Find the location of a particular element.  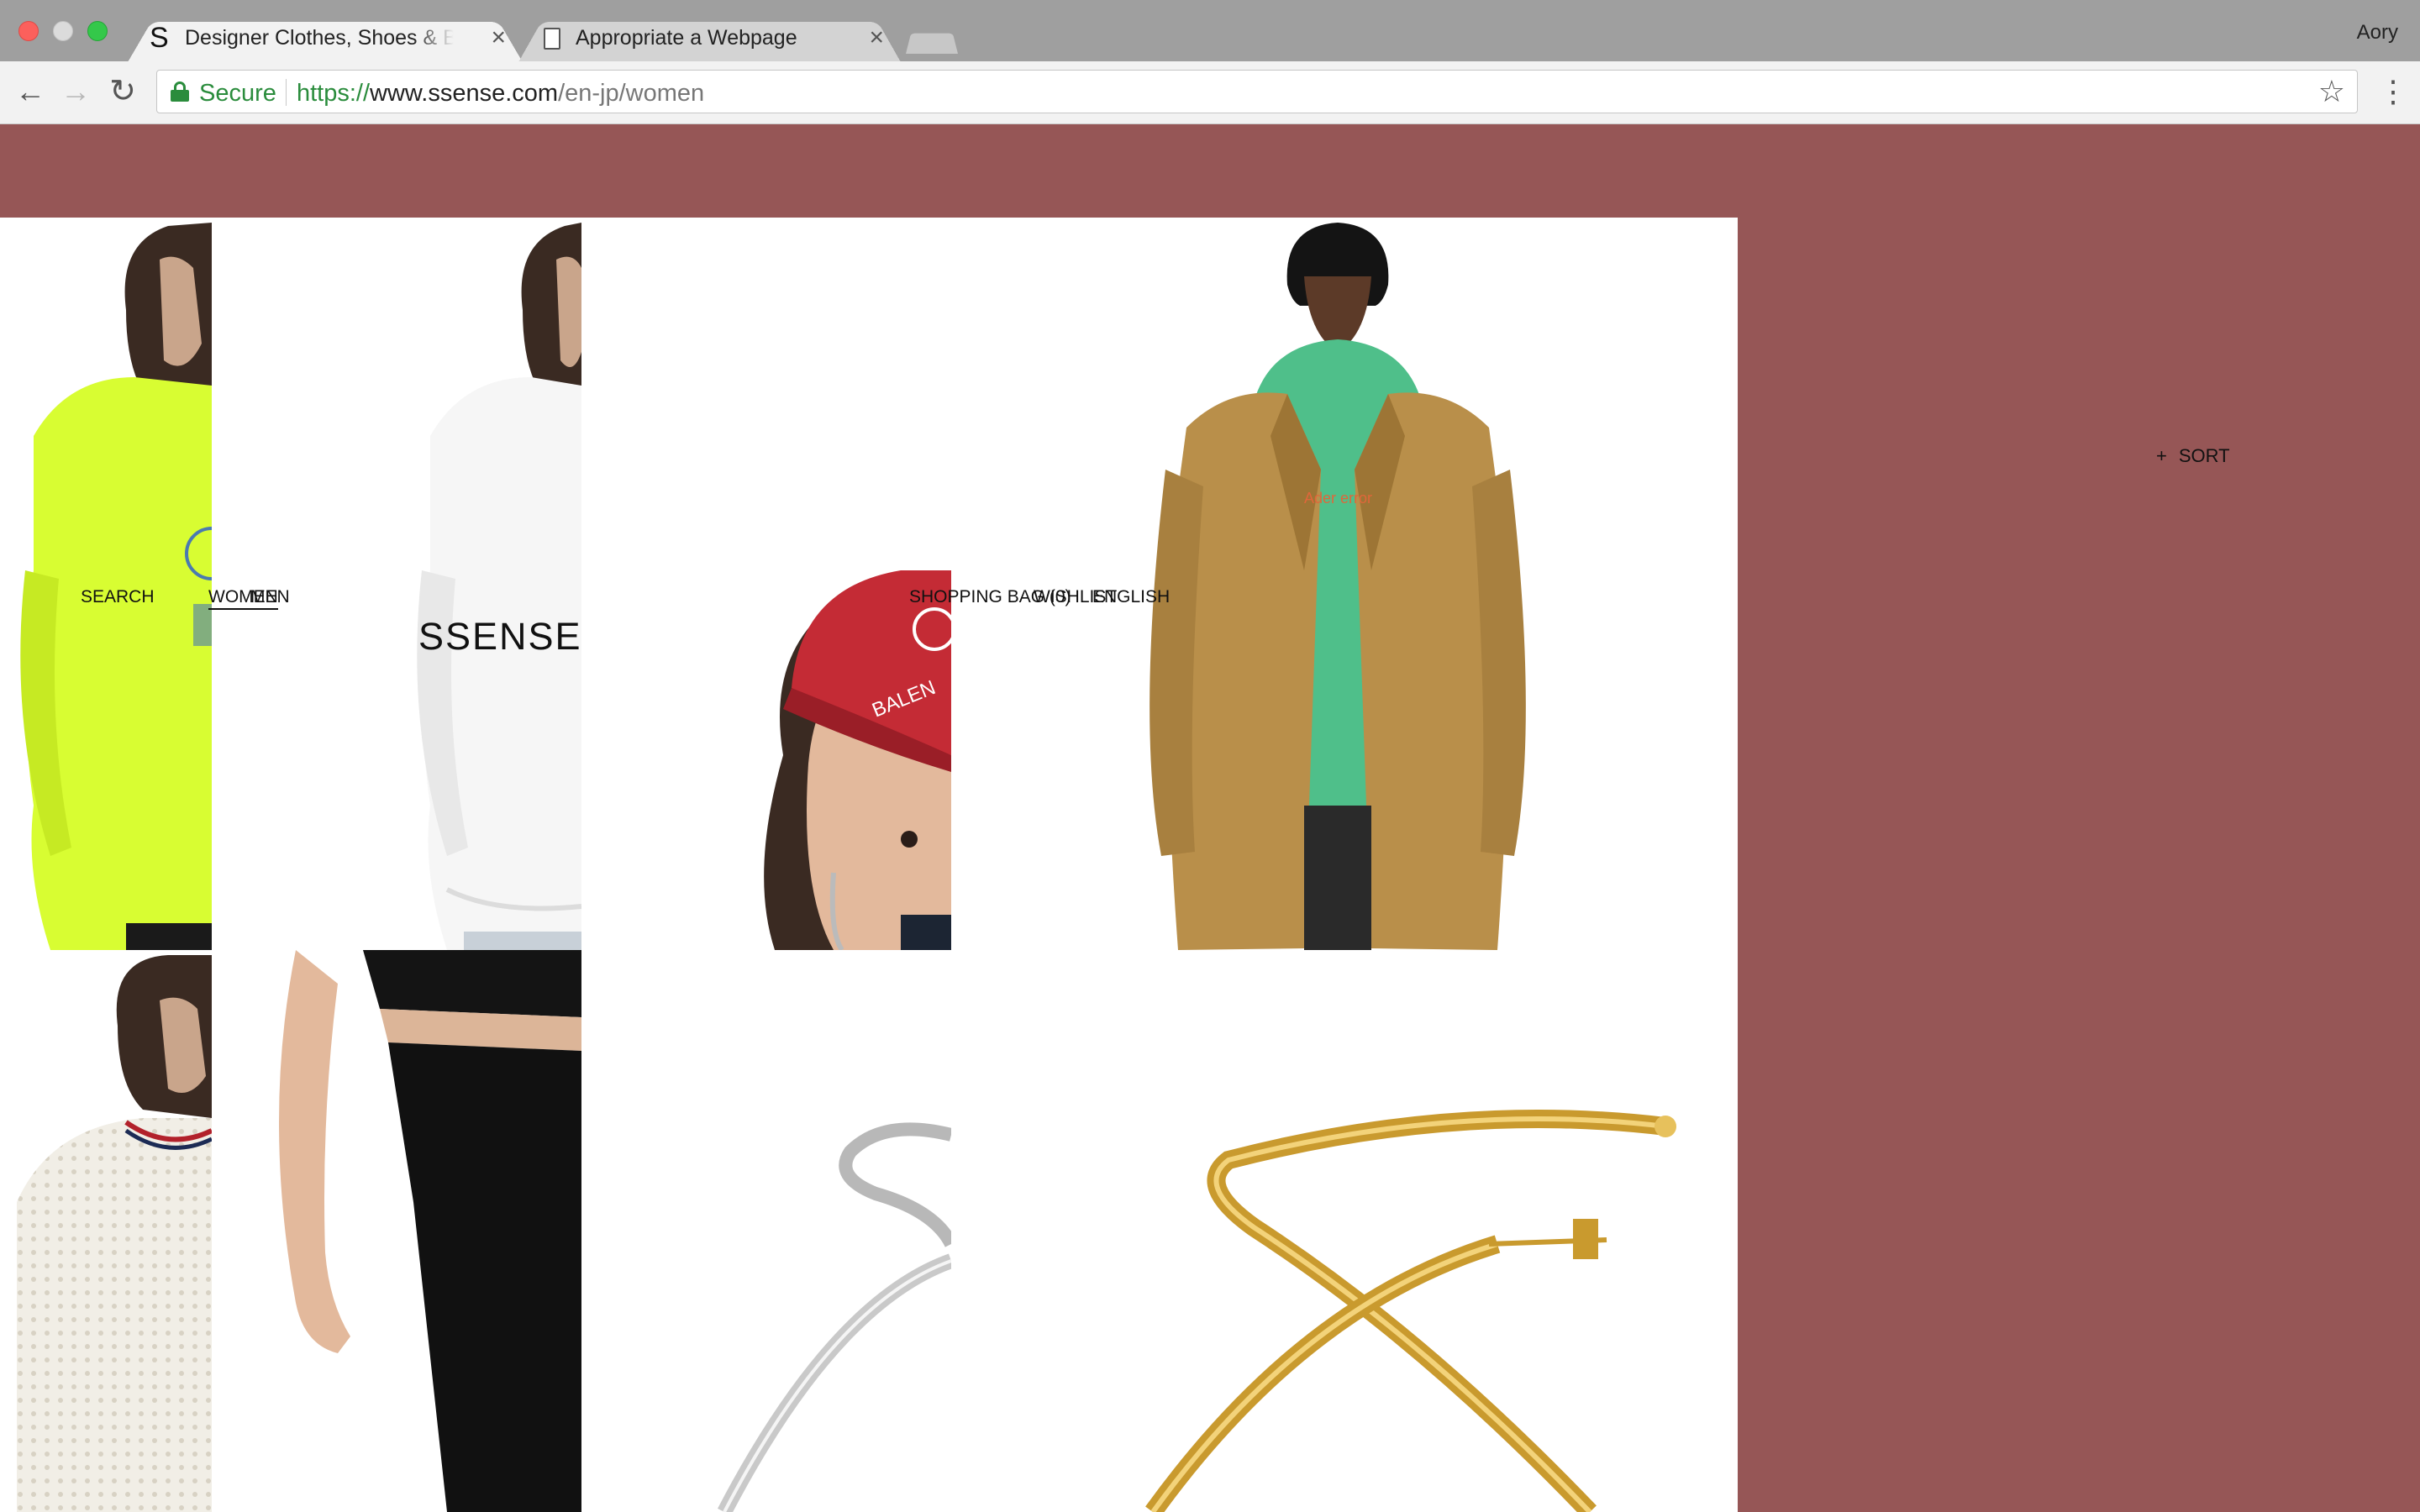

window-maximize-button is located at coordinates (97, 31).